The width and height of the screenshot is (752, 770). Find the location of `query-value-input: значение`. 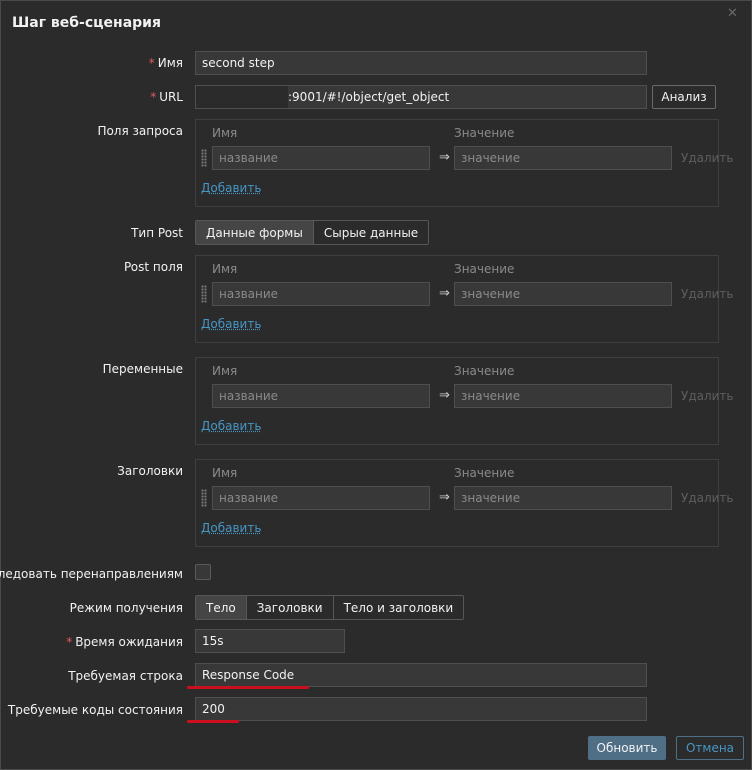

query-value-input: значение is located at coordinates (563, 158).